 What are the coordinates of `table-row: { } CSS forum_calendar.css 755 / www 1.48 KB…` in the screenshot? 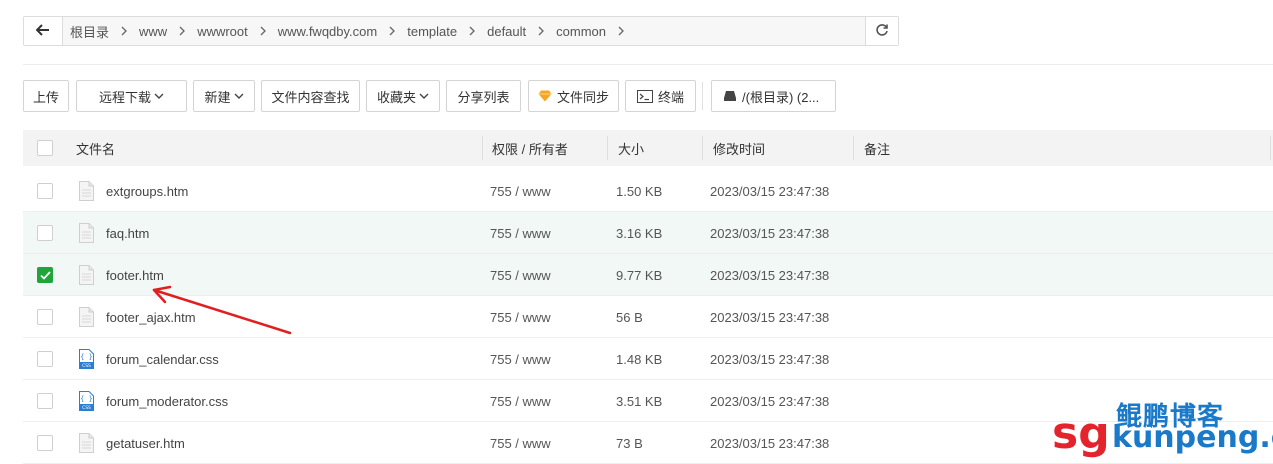 It's located at (648, 359).